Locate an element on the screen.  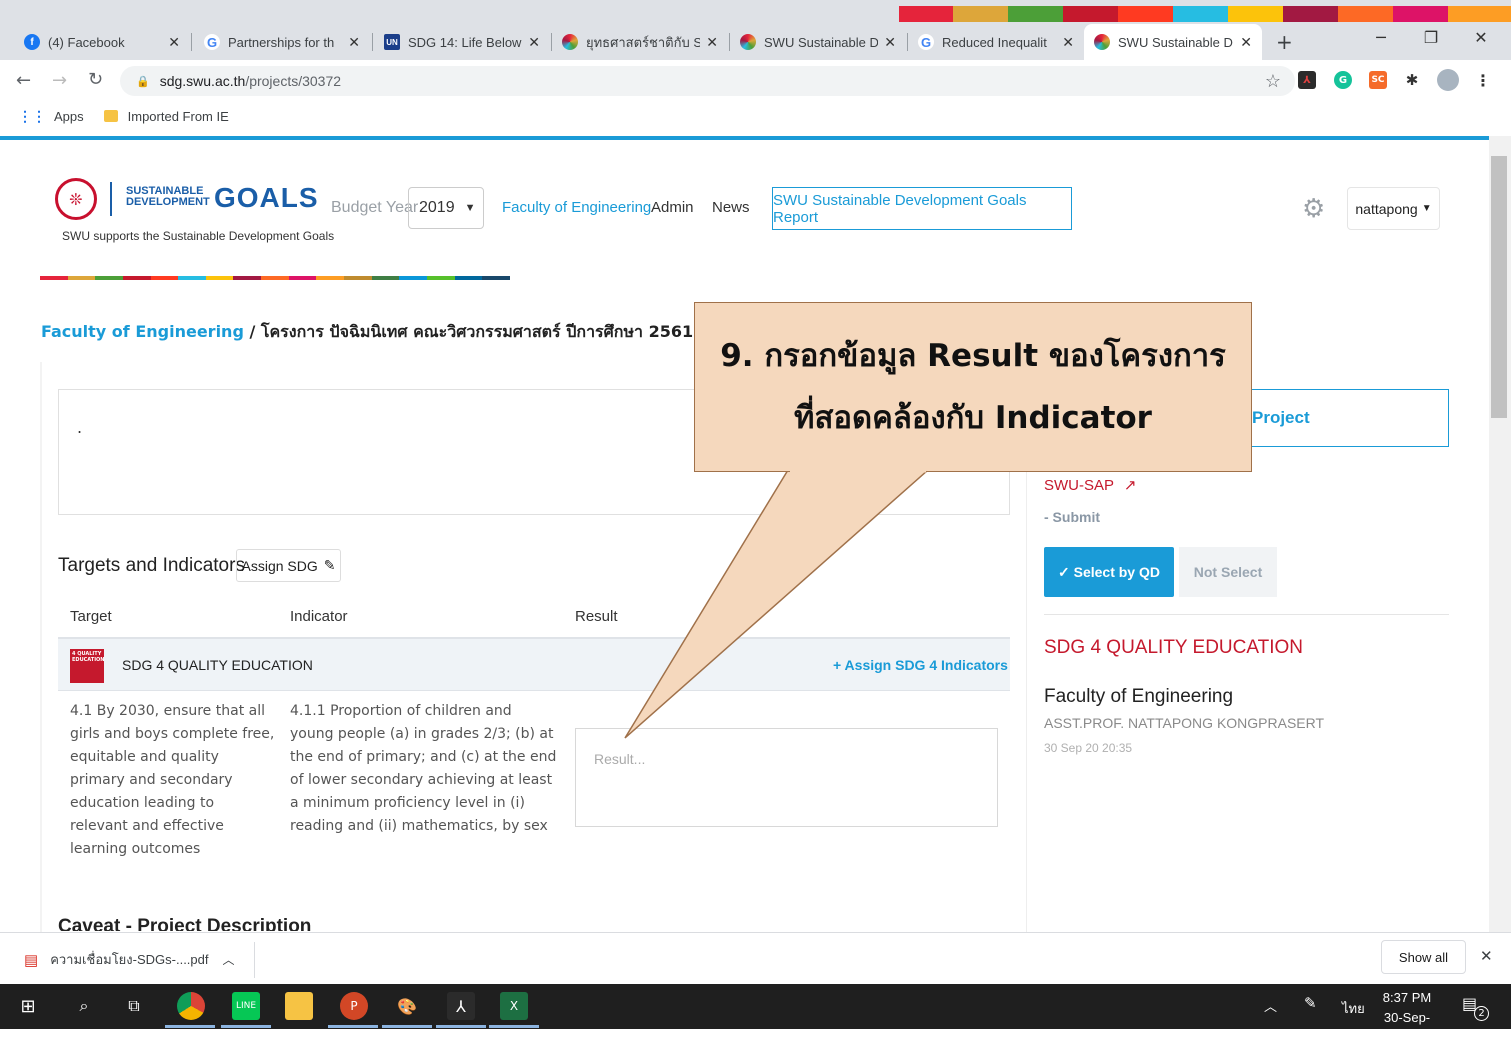
browser-tab: SWU Sustainable D ✕ is located at coordinates (818, 42).